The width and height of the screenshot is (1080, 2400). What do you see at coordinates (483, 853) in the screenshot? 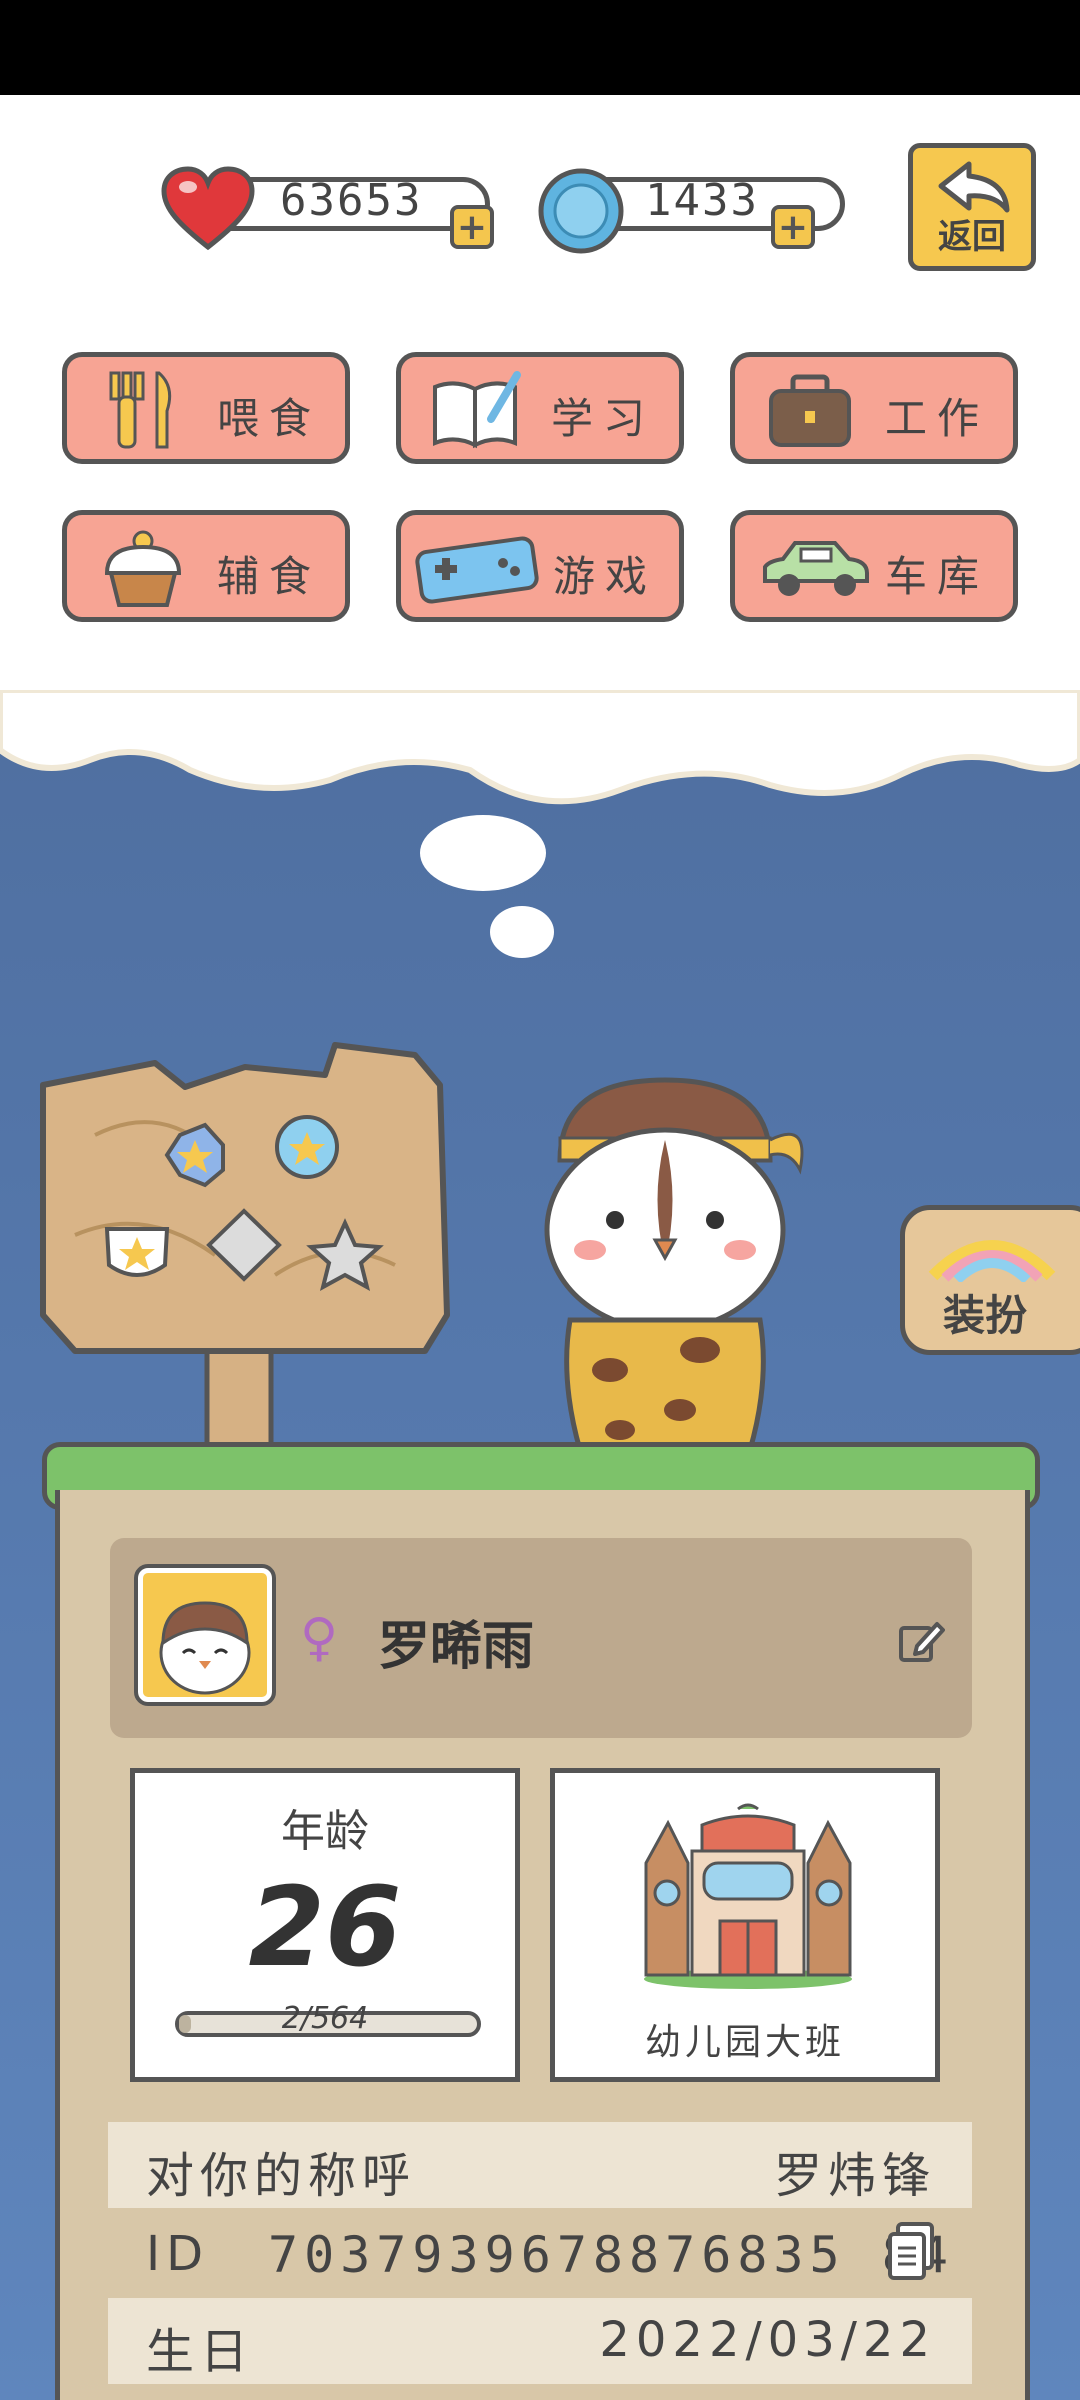
I see `thought-bubble-large` at bounding box center [483, 853].